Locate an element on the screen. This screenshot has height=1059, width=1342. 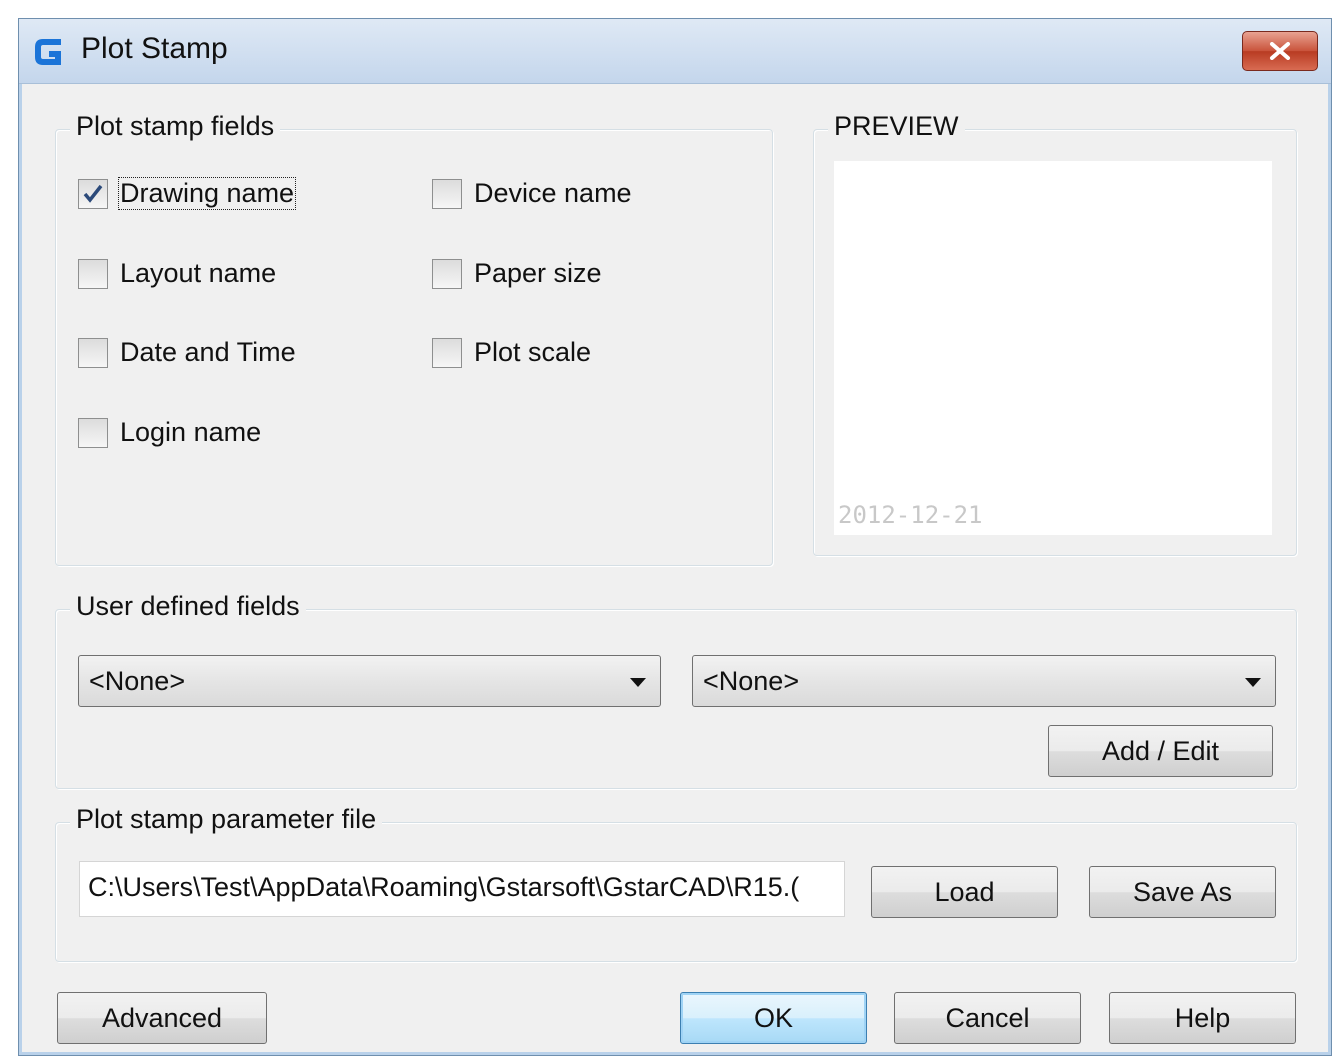
window-title: Plot Stamp is located at coordinates (154, 48).